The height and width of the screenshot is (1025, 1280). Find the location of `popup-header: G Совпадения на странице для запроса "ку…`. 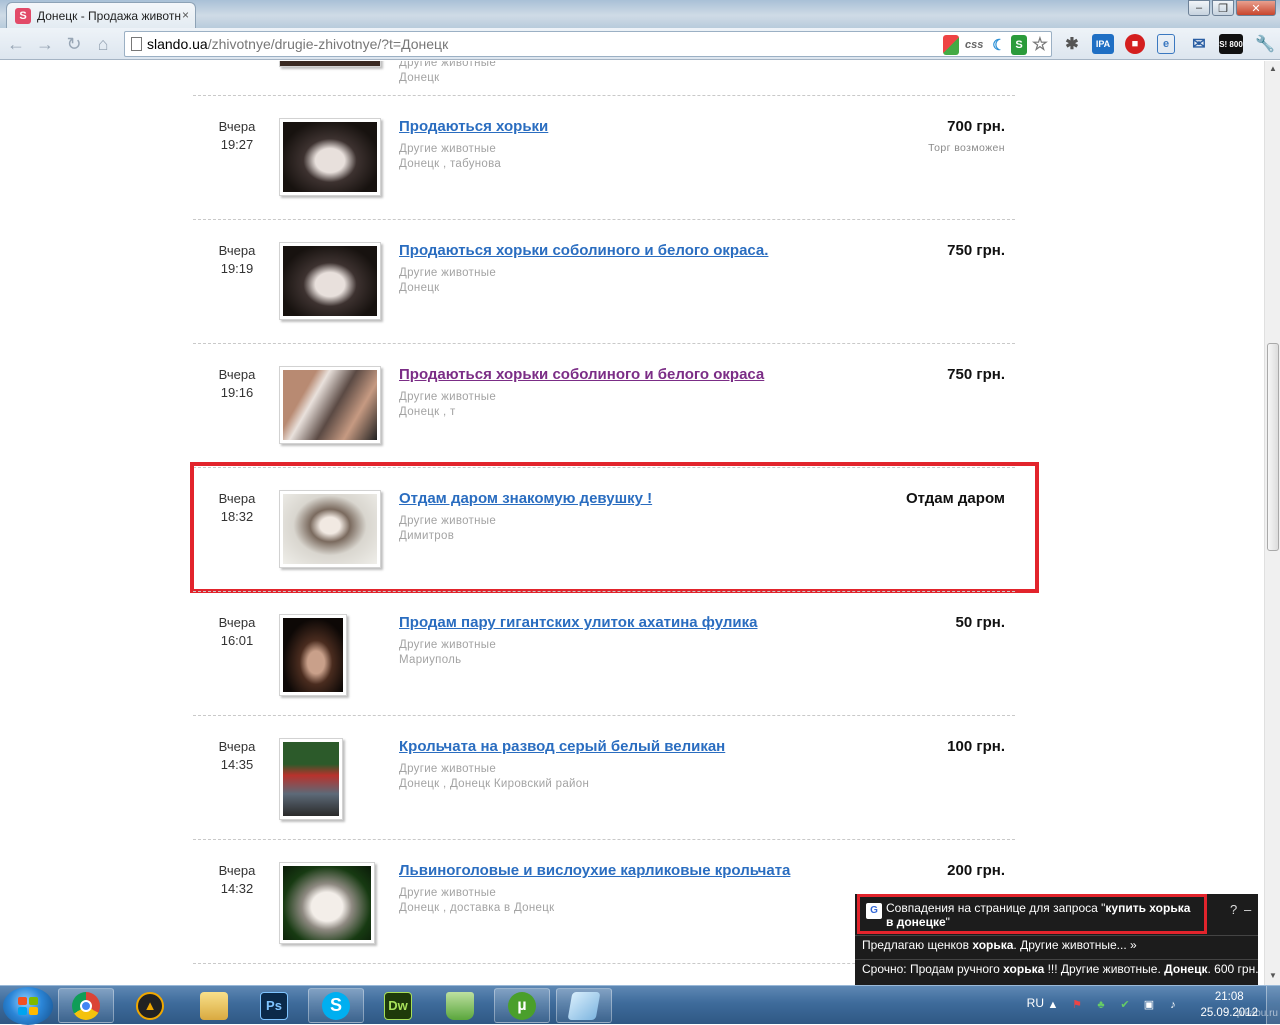

popup-header: G Совпадения на странице для запроса "ку… is located at coordinates (1032, 914).